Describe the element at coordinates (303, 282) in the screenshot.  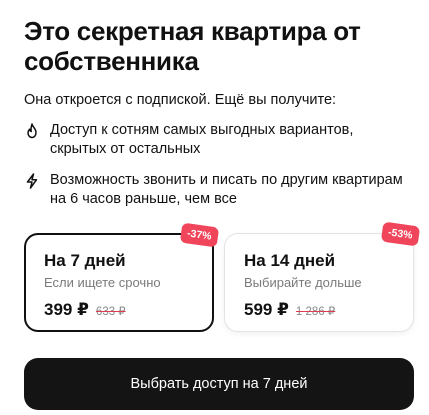
I see `plan-hint: Выбирайте дольше` at that location.